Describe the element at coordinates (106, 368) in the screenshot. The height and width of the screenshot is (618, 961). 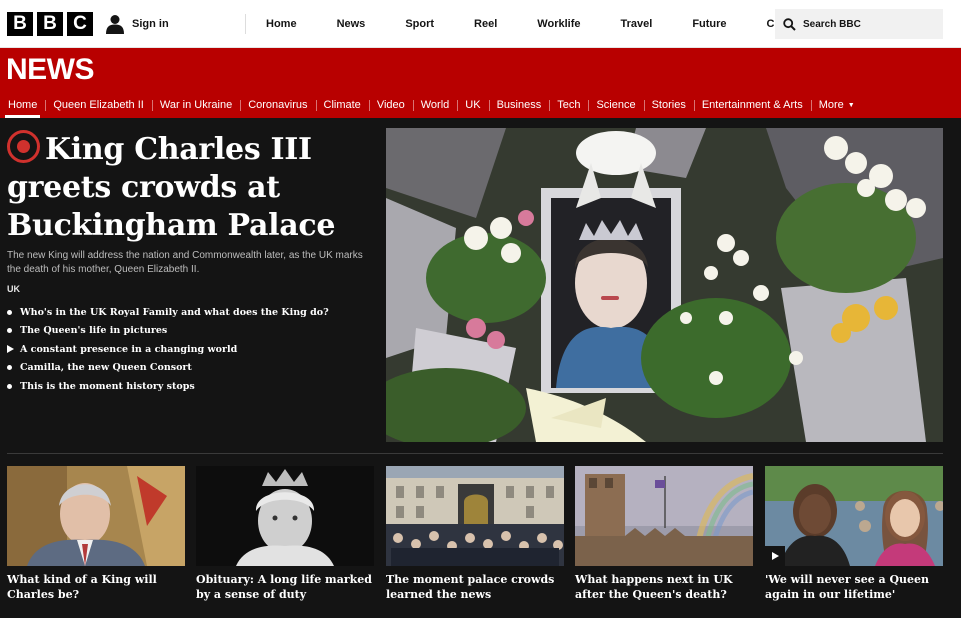
I see `related-link-text: Camilla, the new Queen Consort` at that location.